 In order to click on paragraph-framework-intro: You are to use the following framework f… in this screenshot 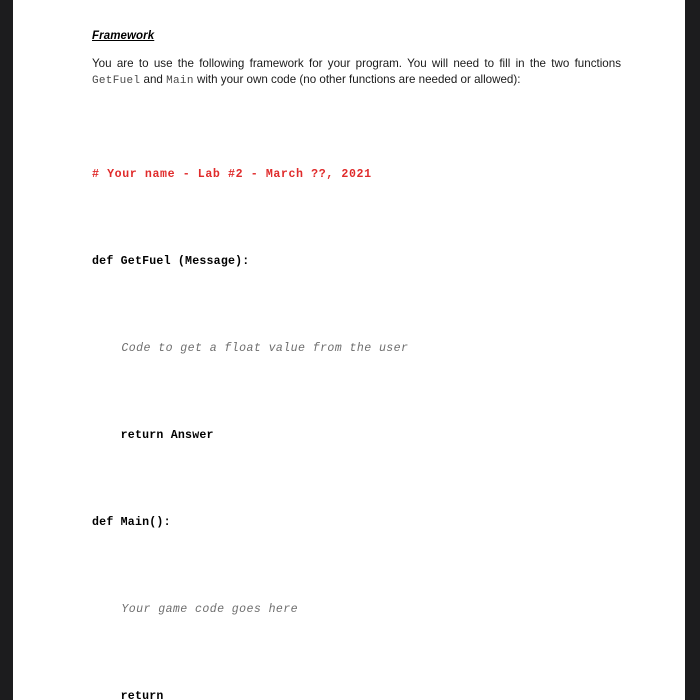, I will do `click(356, 73)`.